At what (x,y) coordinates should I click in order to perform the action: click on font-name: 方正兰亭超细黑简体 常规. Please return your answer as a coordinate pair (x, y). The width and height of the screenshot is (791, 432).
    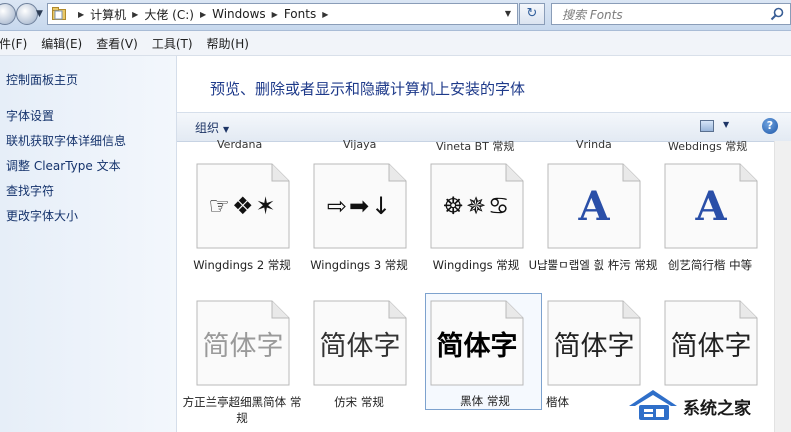
    Looking at the image, I should click on (242, 410).